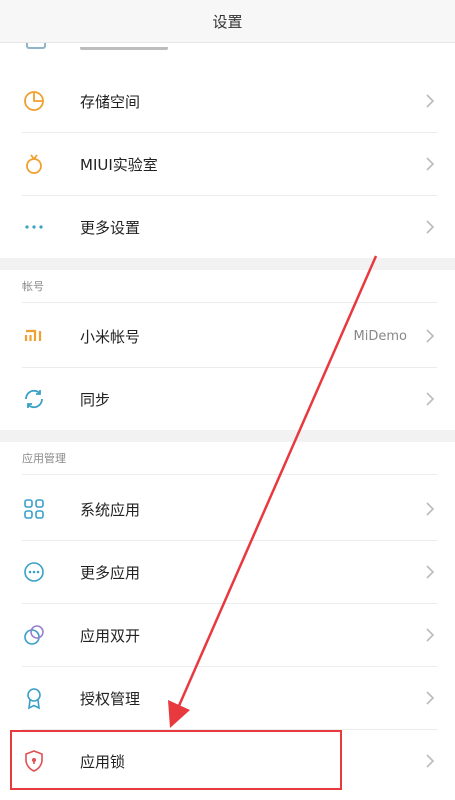 Image resolution: width=455 pixels, height=800 pixels. I want to click on settings-item-label: 小米帐号, so click(110, 336).